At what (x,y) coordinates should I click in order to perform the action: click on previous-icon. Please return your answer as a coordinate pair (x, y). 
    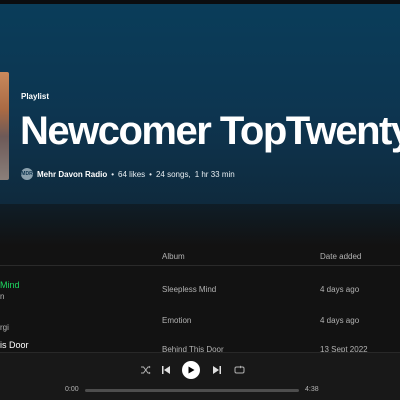
    Looking at the image, I should click on (166, 370).